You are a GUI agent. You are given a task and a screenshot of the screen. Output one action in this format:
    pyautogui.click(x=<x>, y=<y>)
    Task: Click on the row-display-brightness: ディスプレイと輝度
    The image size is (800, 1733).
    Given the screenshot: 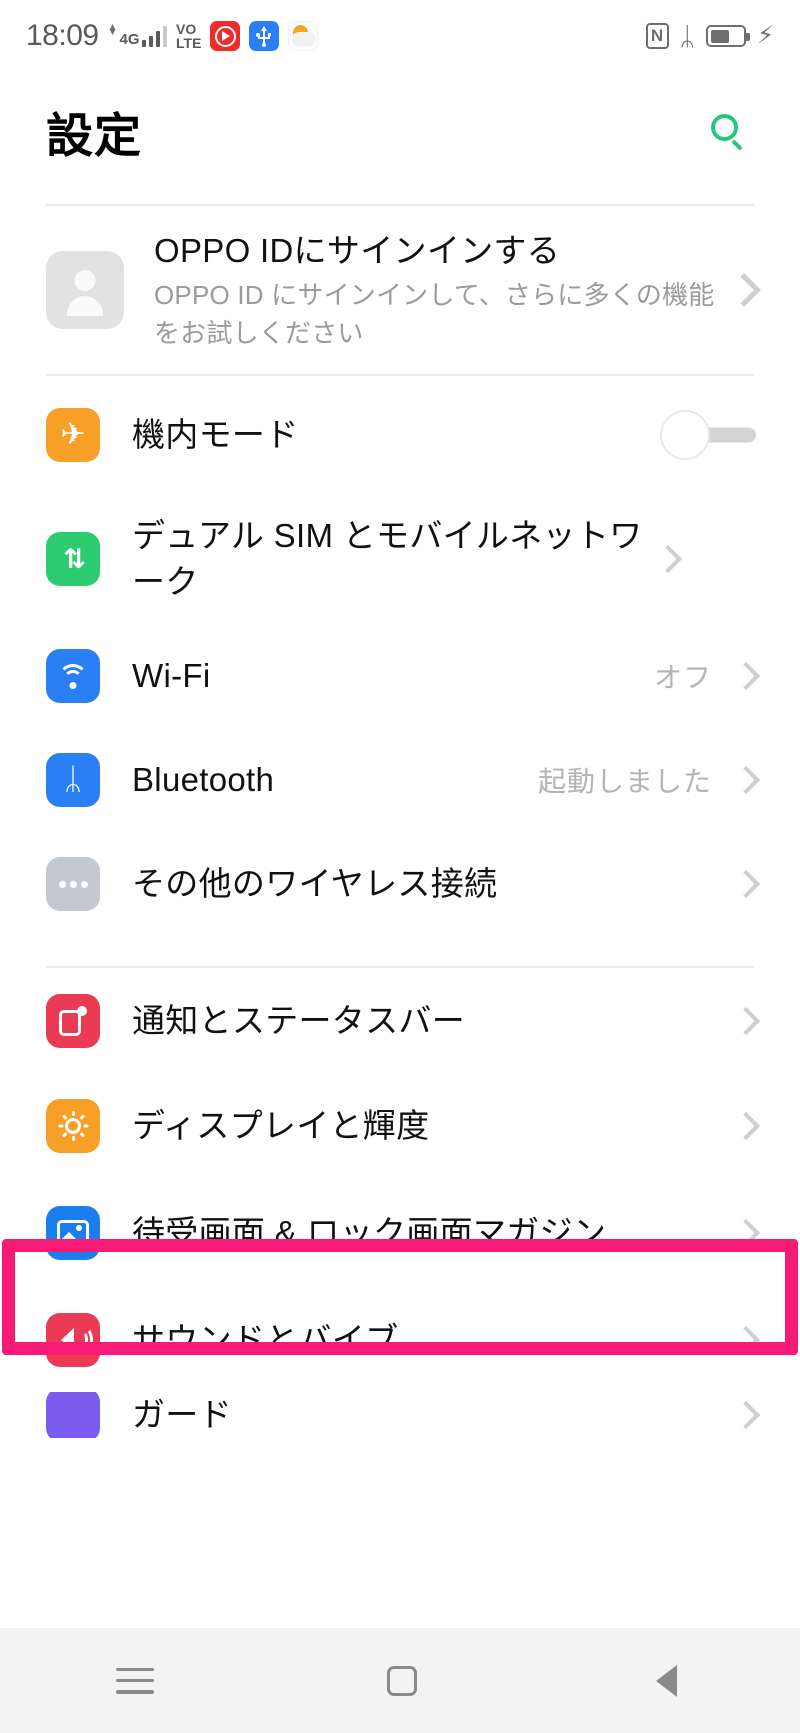 What is the action you would take?
    pyautogui.click(x=400, y=1126)
    